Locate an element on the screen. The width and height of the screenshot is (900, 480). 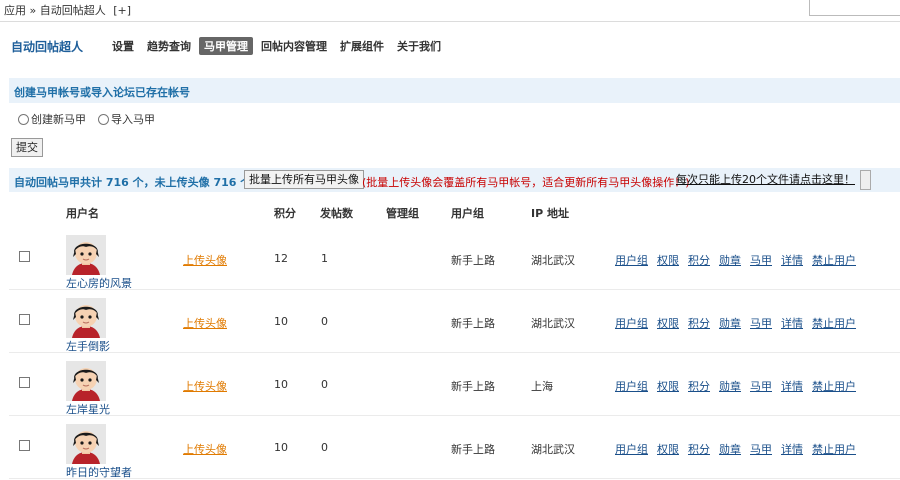
main-nav: 设置 趋势查询 马甲管理 回帖内容管理 扩展组件 关于我们 is located at coordinates (278, 46).